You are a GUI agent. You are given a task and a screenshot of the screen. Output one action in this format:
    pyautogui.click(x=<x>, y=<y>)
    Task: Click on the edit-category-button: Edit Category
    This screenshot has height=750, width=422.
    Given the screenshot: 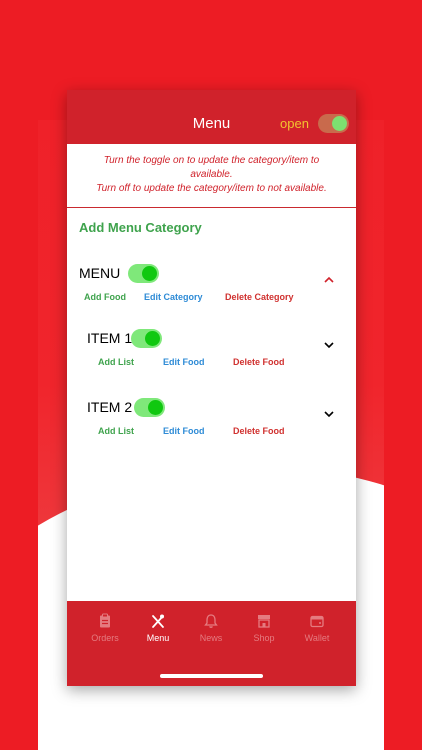 What is the action you would take?
    pyautogui.click(x=173, y=297)
    